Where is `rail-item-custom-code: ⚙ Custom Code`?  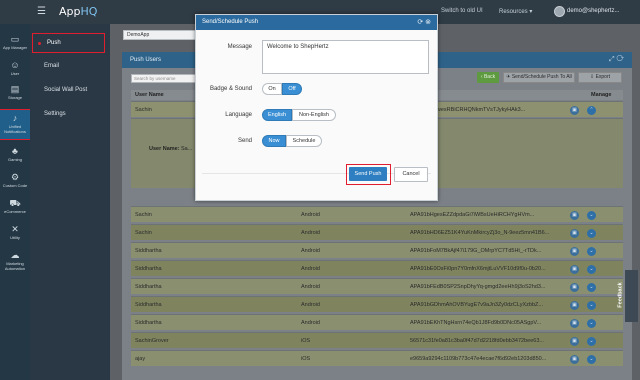
rail-item-custom-code: ⚙ Custom Code is located at coordinates (15, 180).